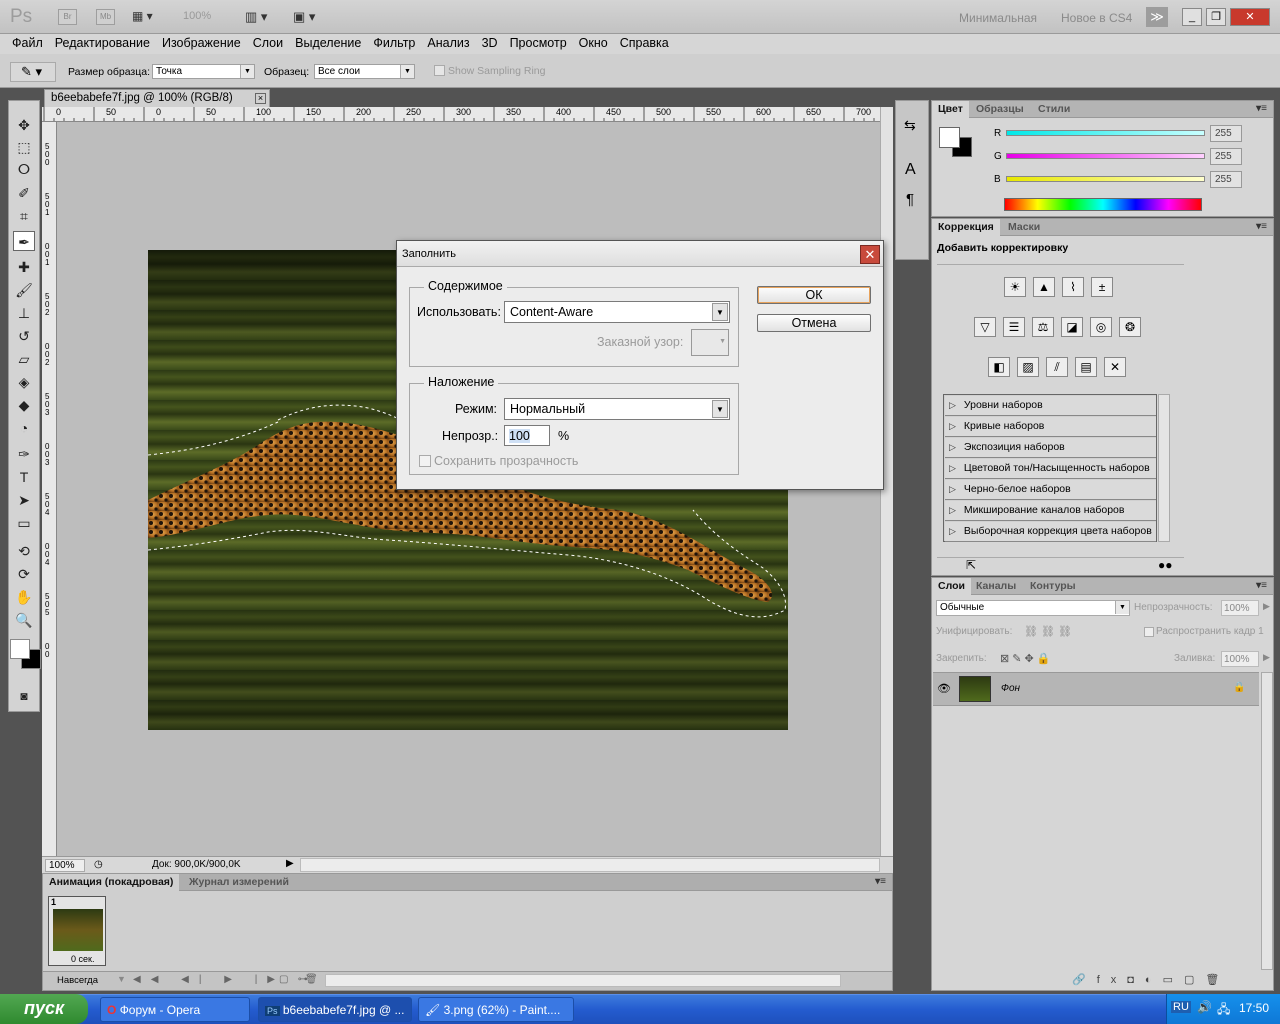  Describe the element at coordinates (1050, 448) in the screenshot. I see `list-item: ▷ Экспозиция наборов` at that location.